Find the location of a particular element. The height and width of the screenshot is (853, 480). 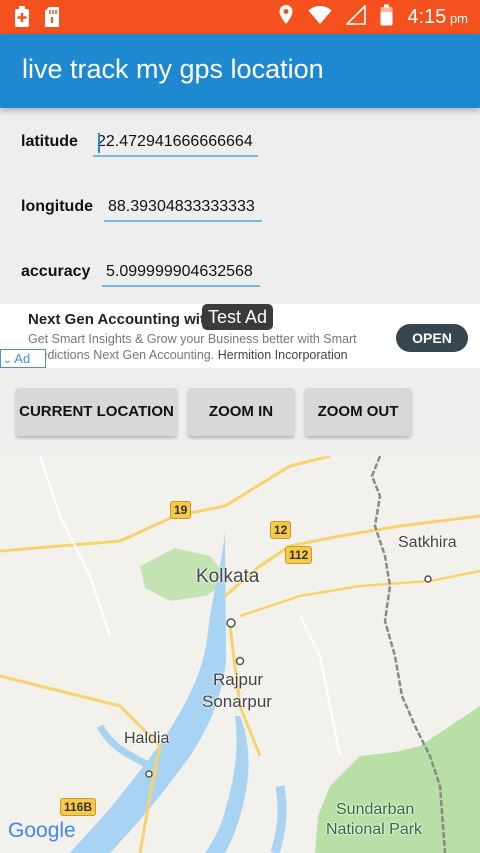

map-label-satkhira: Satkhira is located at coordinates (427, 542).